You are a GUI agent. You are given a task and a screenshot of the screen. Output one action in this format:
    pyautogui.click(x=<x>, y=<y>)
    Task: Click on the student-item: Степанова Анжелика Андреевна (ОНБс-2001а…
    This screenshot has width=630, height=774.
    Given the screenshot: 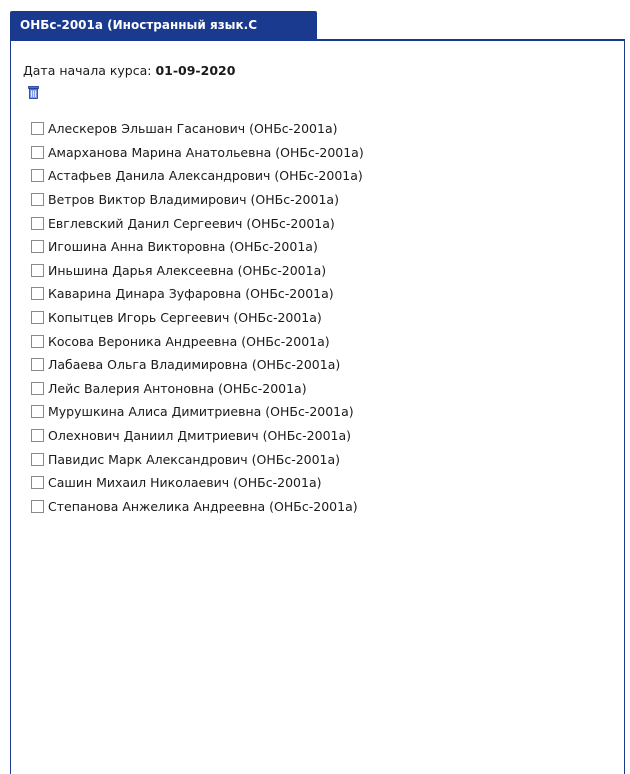 What is the action you would take?
    pyautogui.click(x=197, y=507)
    